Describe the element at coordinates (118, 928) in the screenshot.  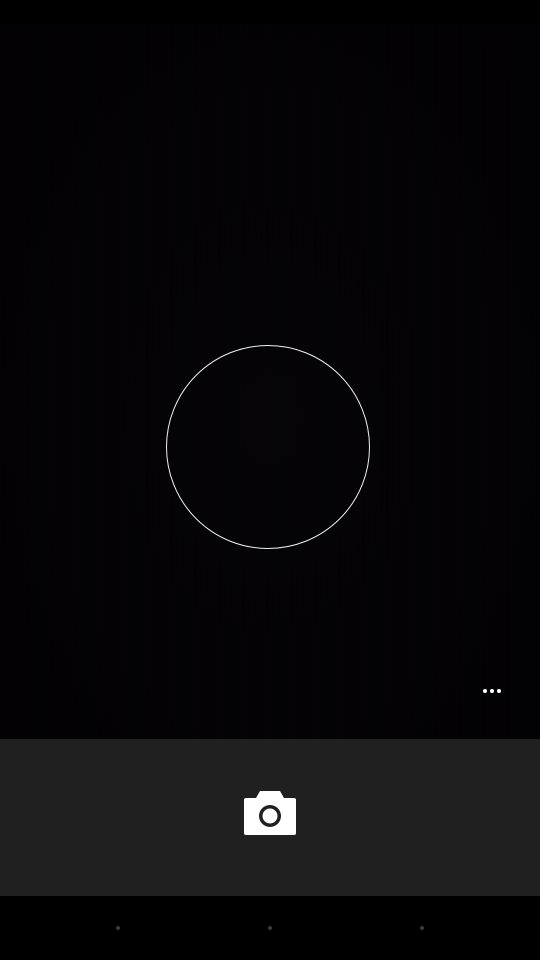
I see `back-icon` at that location.